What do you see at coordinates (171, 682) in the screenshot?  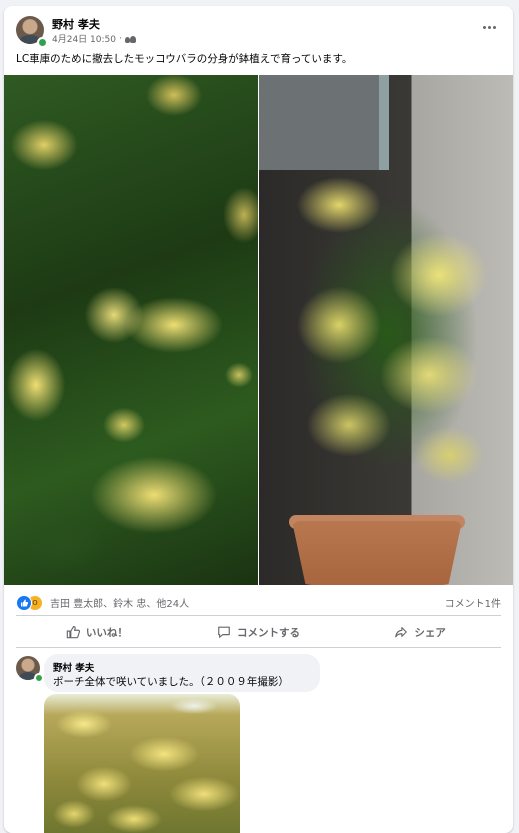 I see `comment-text: ポーチ全体で咲いていました。（２００９年撮影）` at bounding box center [171, 682].